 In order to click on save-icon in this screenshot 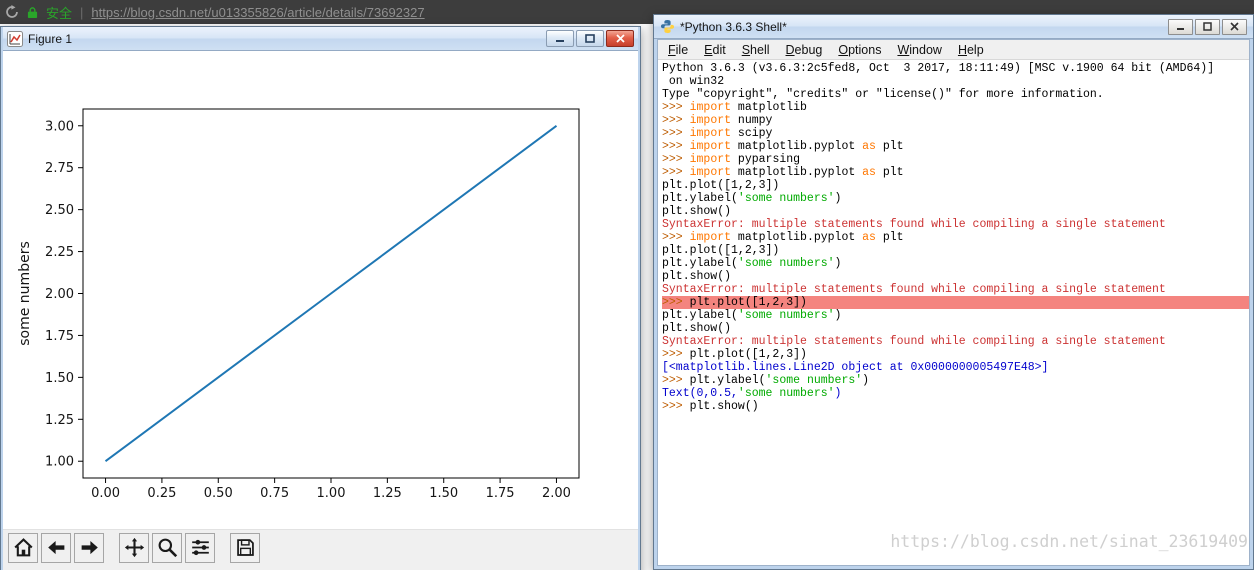, I will do `click(245, 547)`.